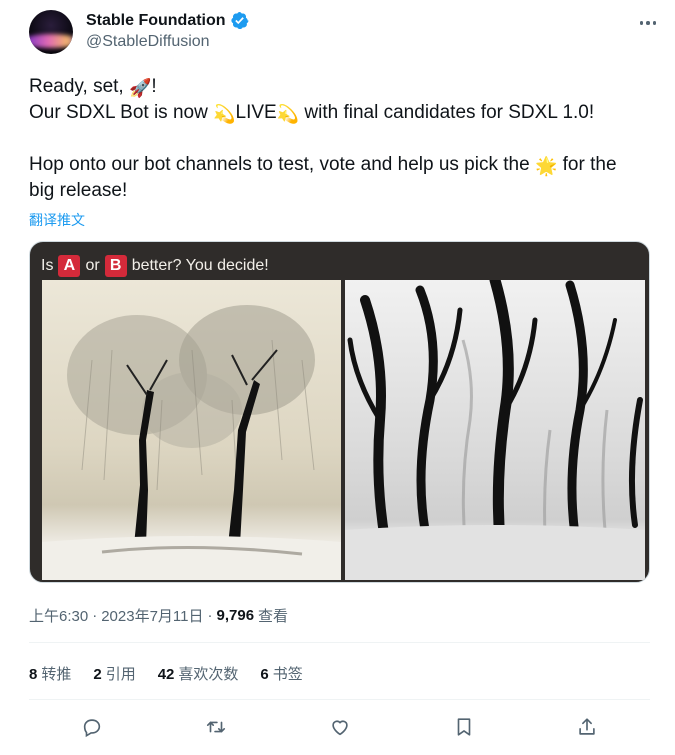 The width and height of the screenshot is (675, 755). What do you see at coordinates (115, 266) in the screenshot?
I see `option-b-badge: B` at bounding box center [115, 266].